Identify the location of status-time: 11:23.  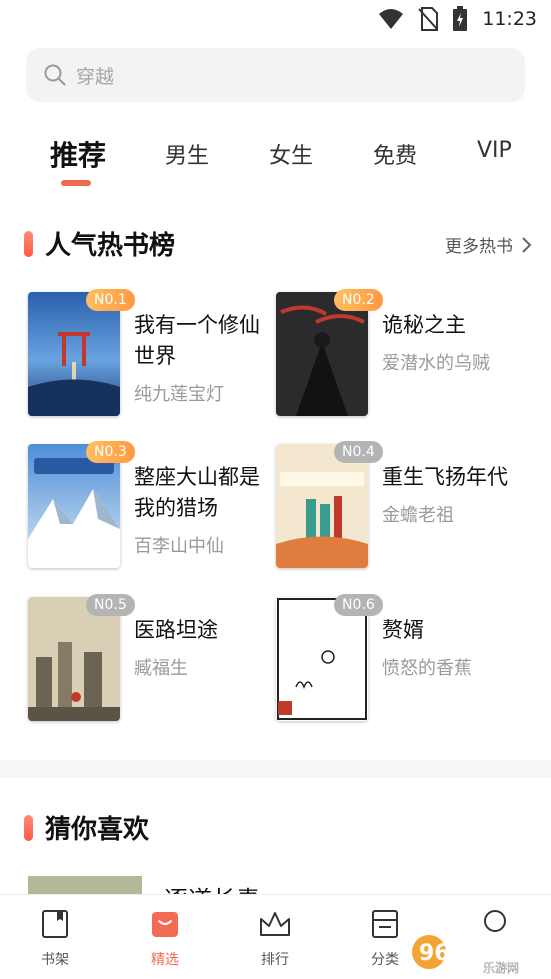
(509, 19).